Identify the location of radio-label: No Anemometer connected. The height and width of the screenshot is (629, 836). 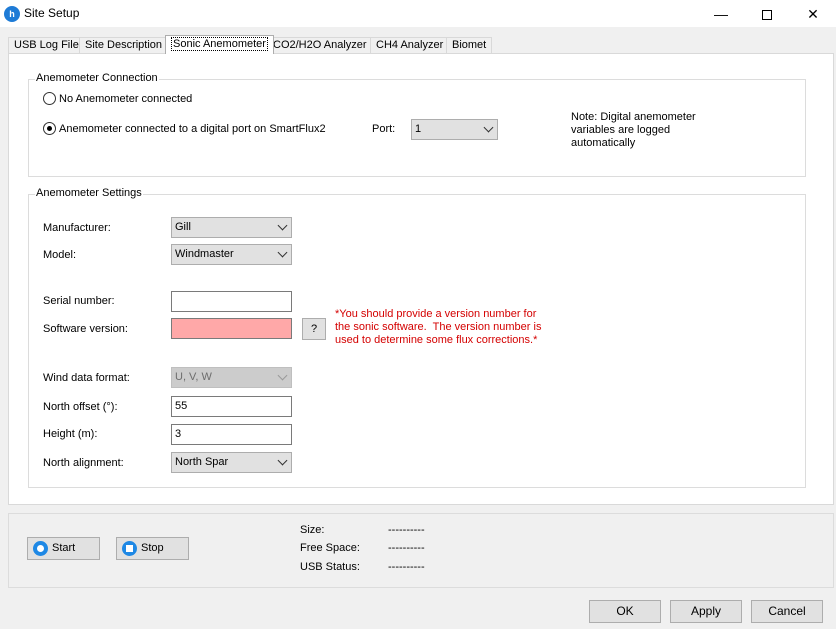
(126, 98).